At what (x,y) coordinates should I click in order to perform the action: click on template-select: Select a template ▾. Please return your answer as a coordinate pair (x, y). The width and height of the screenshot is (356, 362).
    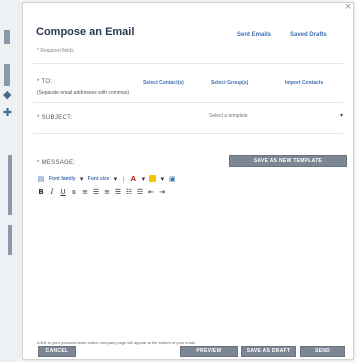
    Looking at the image, I should click on (229, 117).